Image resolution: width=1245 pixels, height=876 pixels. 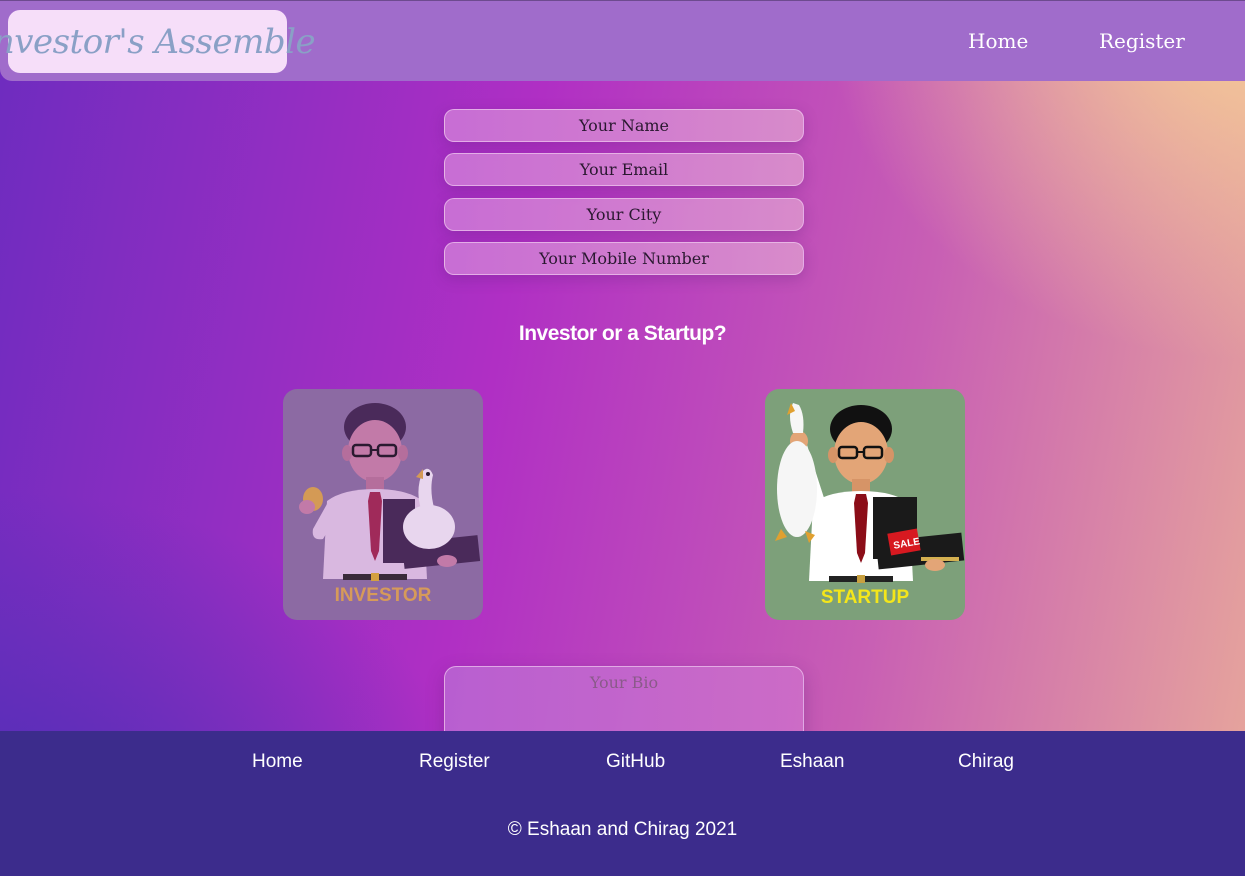 I want to click on startup-option-card: SALE STARTUP, so click(x=865, y=504).